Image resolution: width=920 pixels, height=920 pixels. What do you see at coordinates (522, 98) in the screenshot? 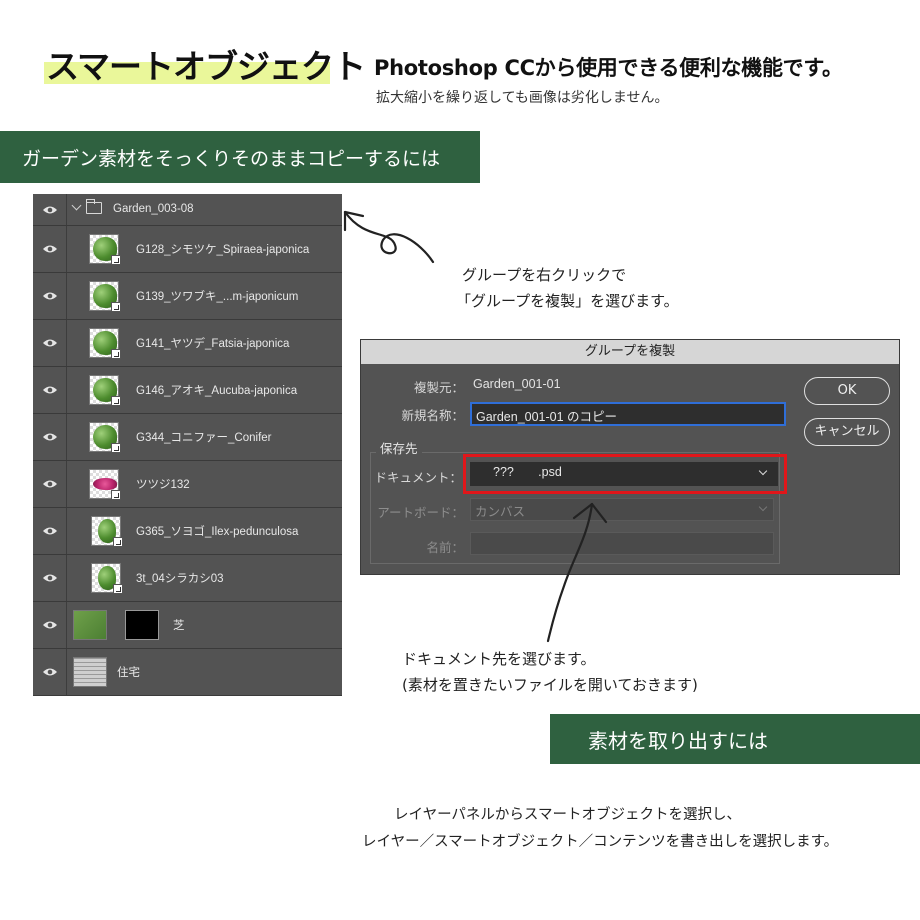
I see `page-subnote: 拡大縮小を繰り返しても画像は劣化しません。` at bounding box center [522, 98].